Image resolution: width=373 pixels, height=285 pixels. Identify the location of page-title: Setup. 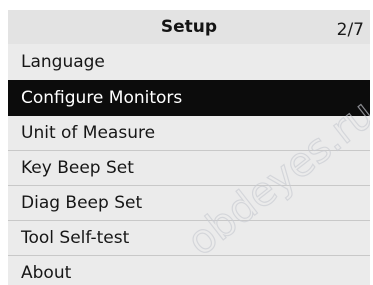
(189, 27).